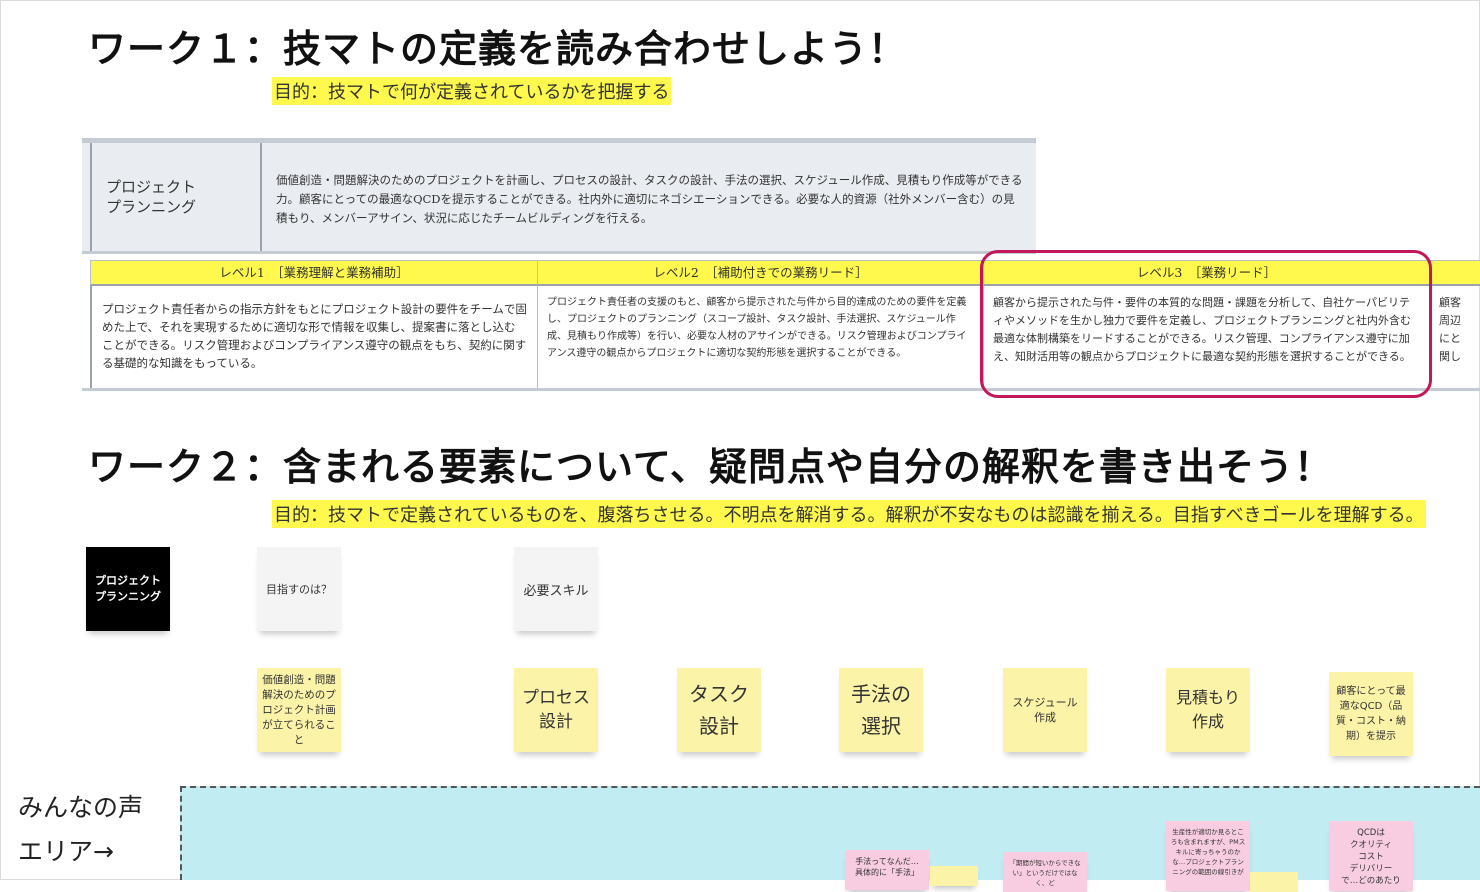  Describe the element at coordinates (1206, 324) in the screenshot. I see `level3-focus-outline` at that location.